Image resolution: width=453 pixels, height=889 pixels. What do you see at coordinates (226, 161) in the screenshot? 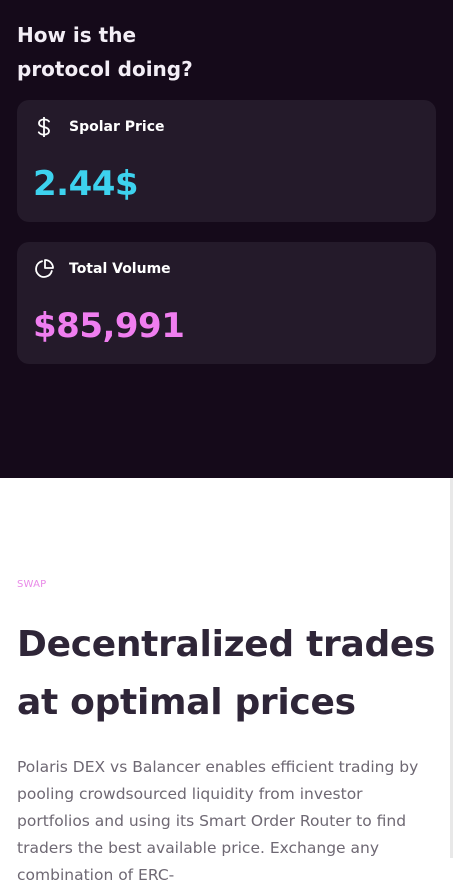
I see `spolar-price-card: Spolar Price 2.44$` at bounding box center [226, 161].